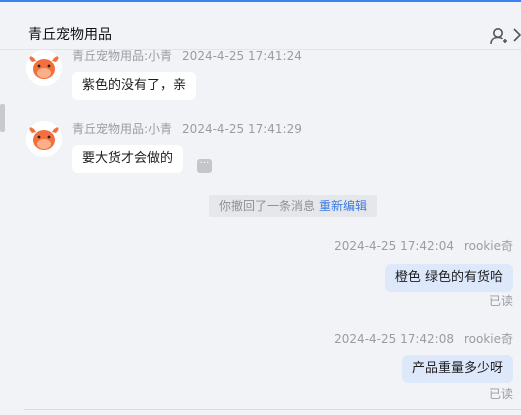  What do you see at coordinates (242, 56) in the screenshot?
I see `message-time: 2024-4-25 17:41:24` at bounding box center [242, 56].